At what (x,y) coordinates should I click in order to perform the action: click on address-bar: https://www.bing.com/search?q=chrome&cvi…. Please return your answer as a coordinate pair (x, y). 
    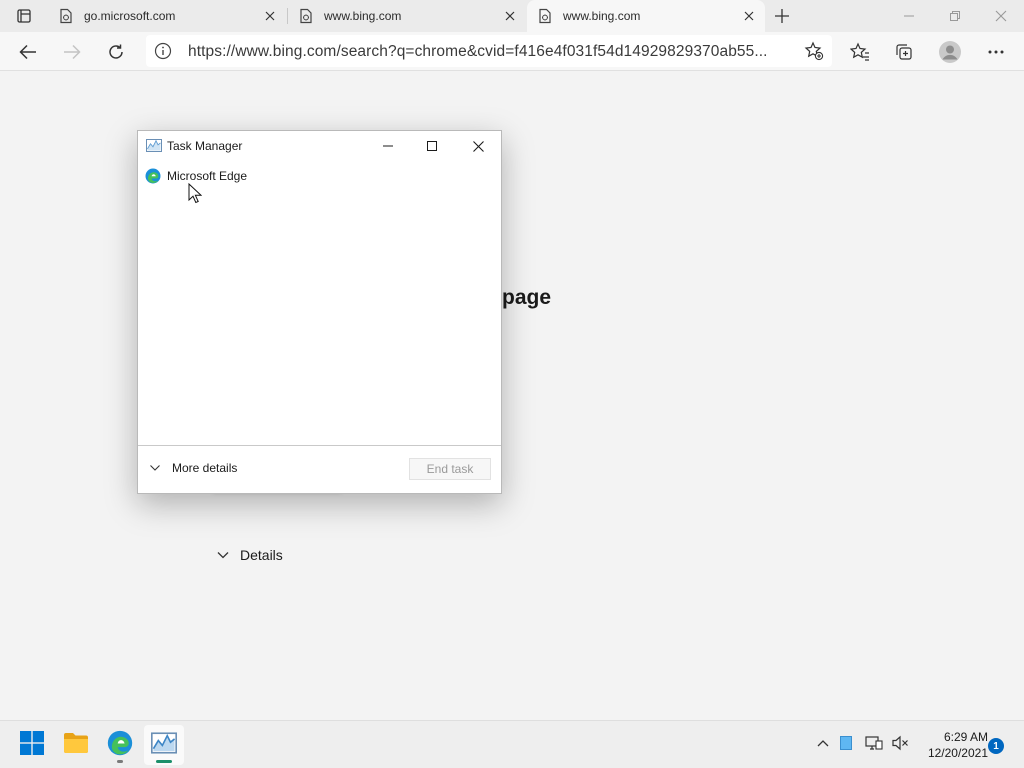
    Looking at the image, I should click on (489, 51).